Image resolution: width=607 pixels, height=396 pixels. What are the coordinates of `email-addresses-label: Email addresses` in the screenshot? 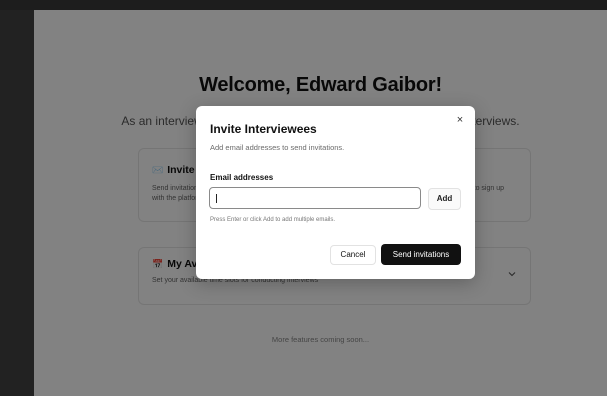 It's located at (242, 177).